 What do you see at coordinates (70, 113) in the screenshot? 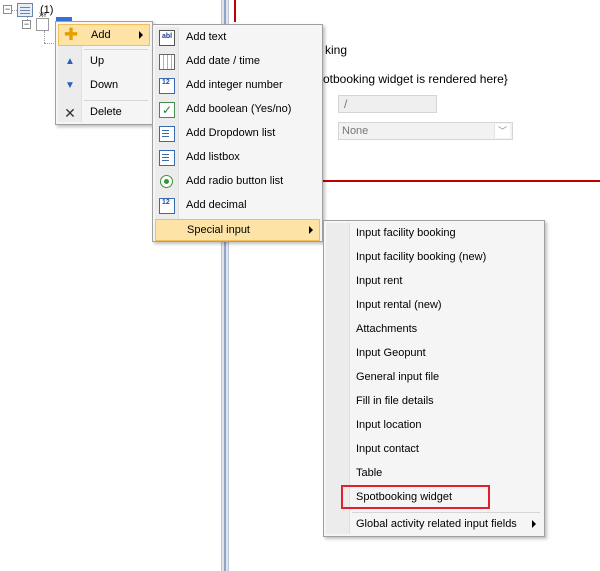
I see `delete-x-icon: ✕` at bounding box center [70, 113].